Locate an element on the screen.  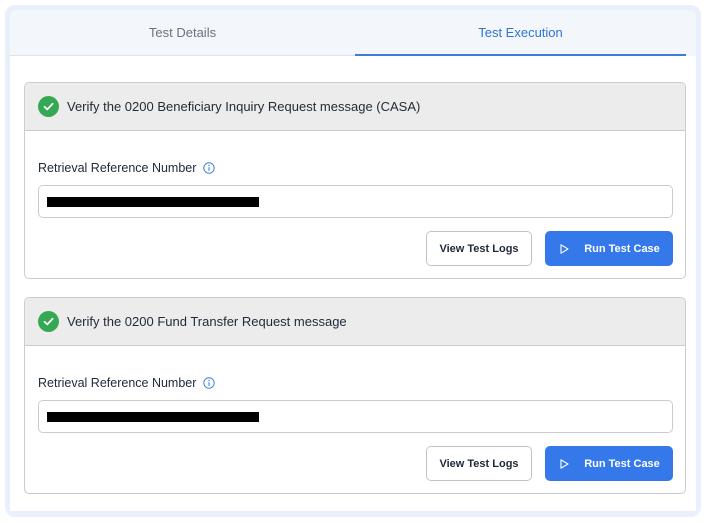
tab-test-details: Test Details is located at coordinates (182, 33).